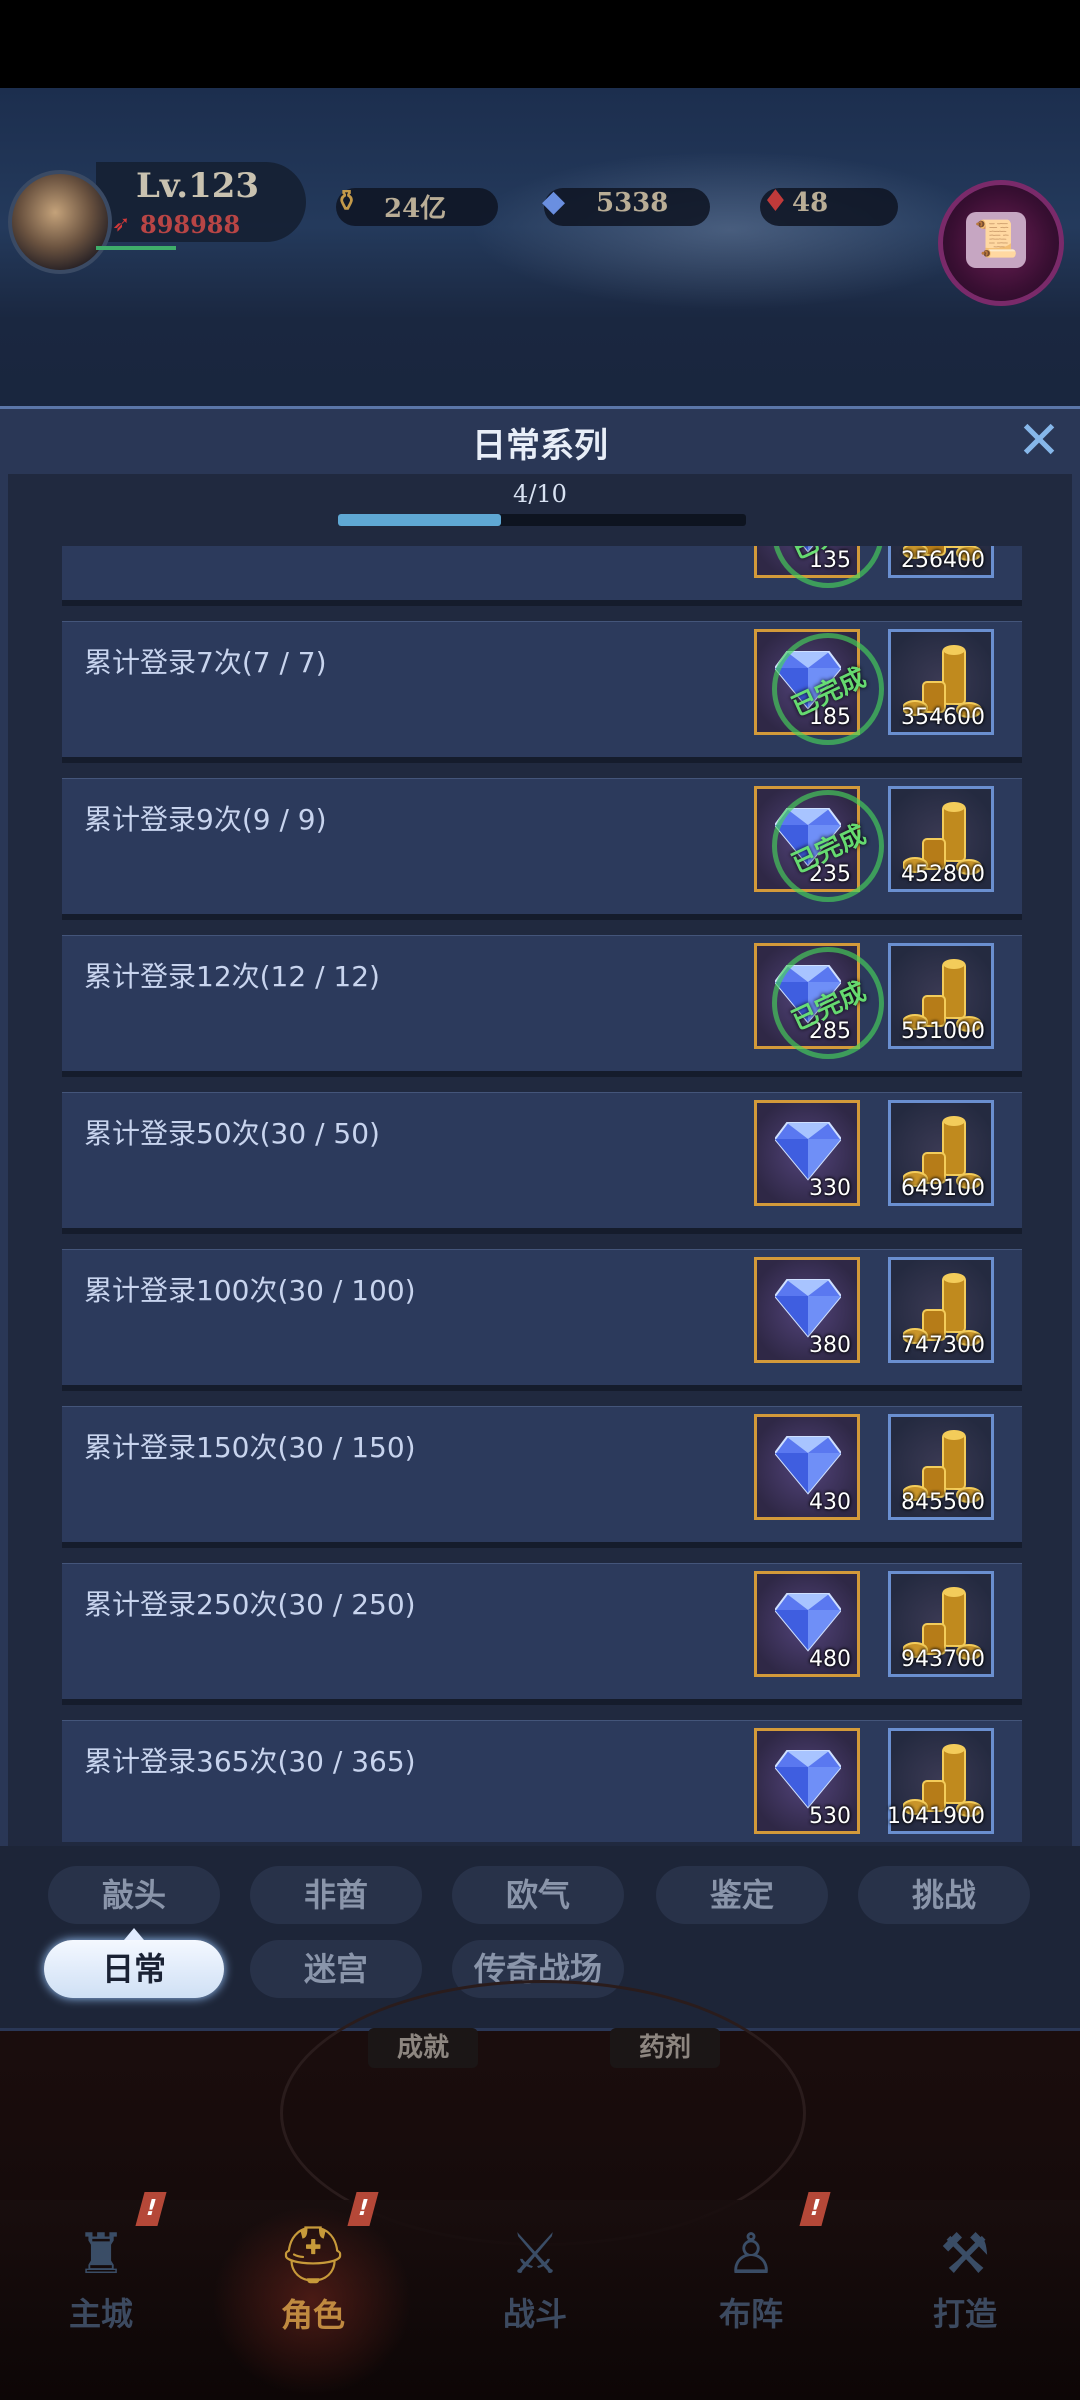  I want to click on player-power: 898988, so click(190, 224).